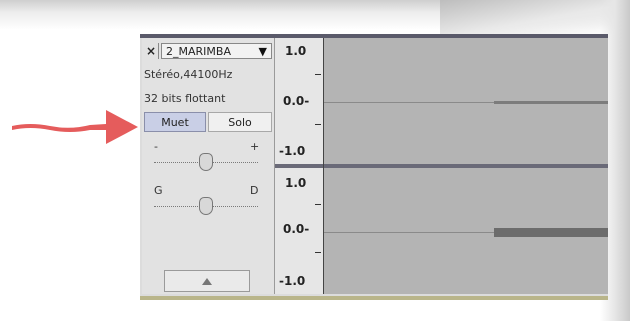  I want to click on amplitude-ruler: 1.0 0.0- -1.0 1.0 0.0- -1.0, so click(299, 166).